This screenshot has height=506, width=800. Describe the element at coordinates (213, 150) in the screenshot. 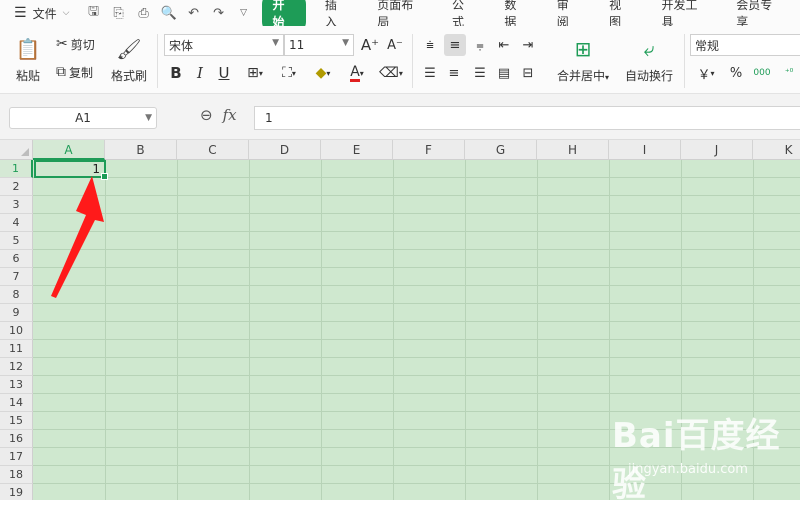

I see `column-header-c: C` at that location.